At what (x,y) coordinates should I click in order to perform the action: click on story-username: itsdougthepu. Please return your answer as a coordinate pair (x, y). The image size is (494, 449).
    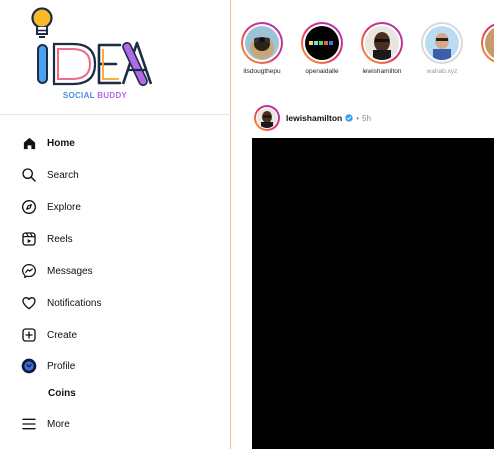
    Looking at the image, I should click on (262, 71).